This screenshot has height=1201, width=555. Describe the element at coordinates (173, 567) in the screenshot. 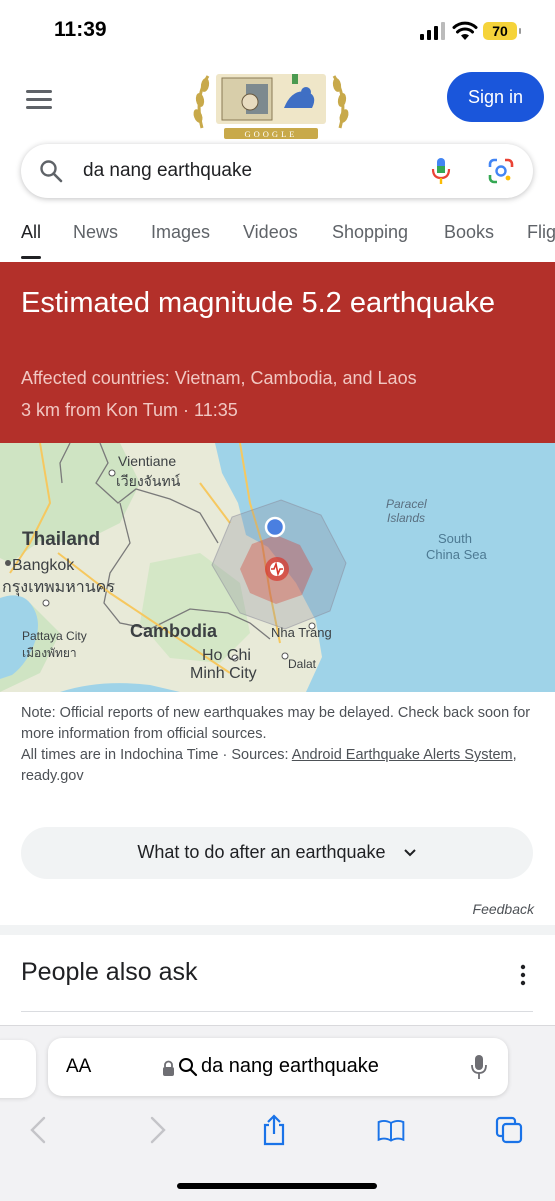

I see `map-graphic` at that location.